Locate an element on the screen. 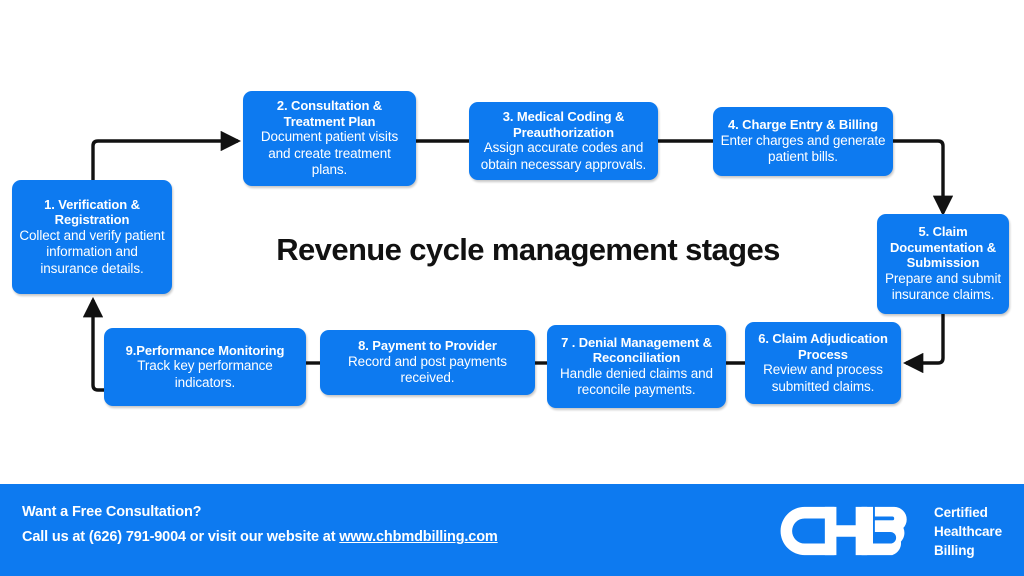  node-description: Review and process submitted claims. is located at coordinates (823, 378).